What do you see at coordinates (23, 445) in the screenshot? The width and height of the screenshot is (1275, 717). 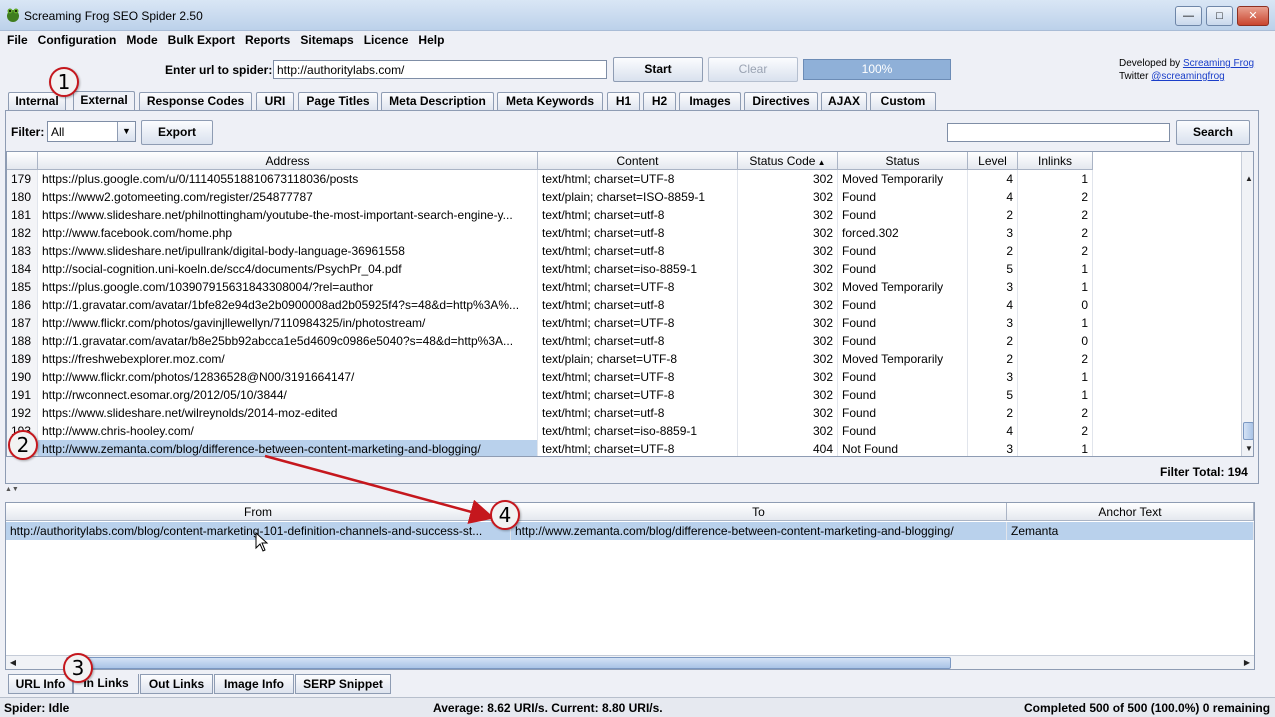 I see `marker-2: 2` at bounding box center [23, 445].